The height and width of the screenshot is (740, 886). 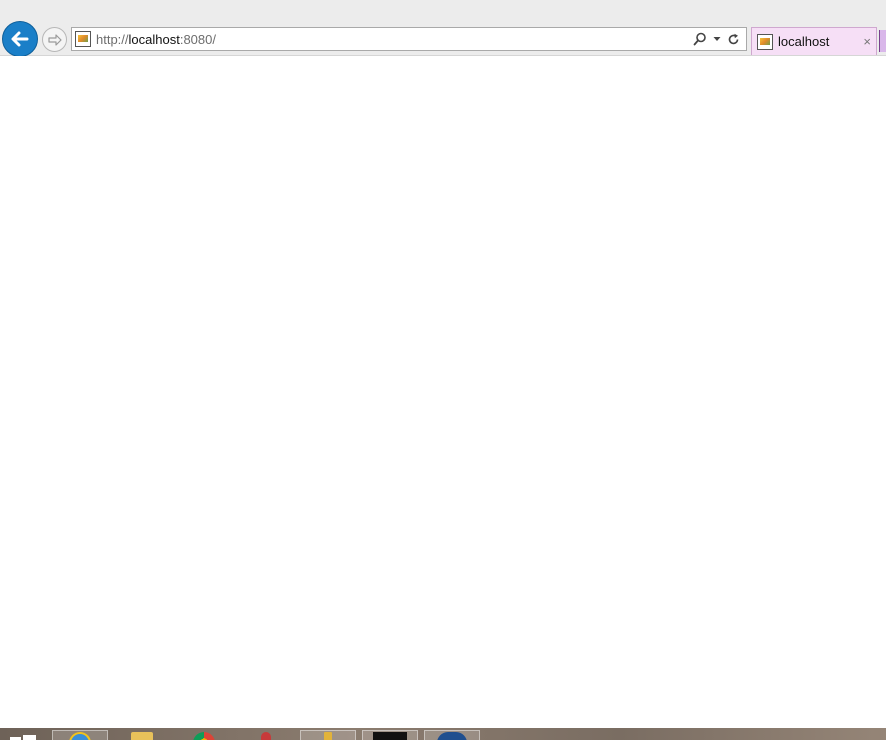 What do you see at coordinates (112, 39) in the screenshot?
I see `url-scheme: http://` at bounding box center [112, 39].